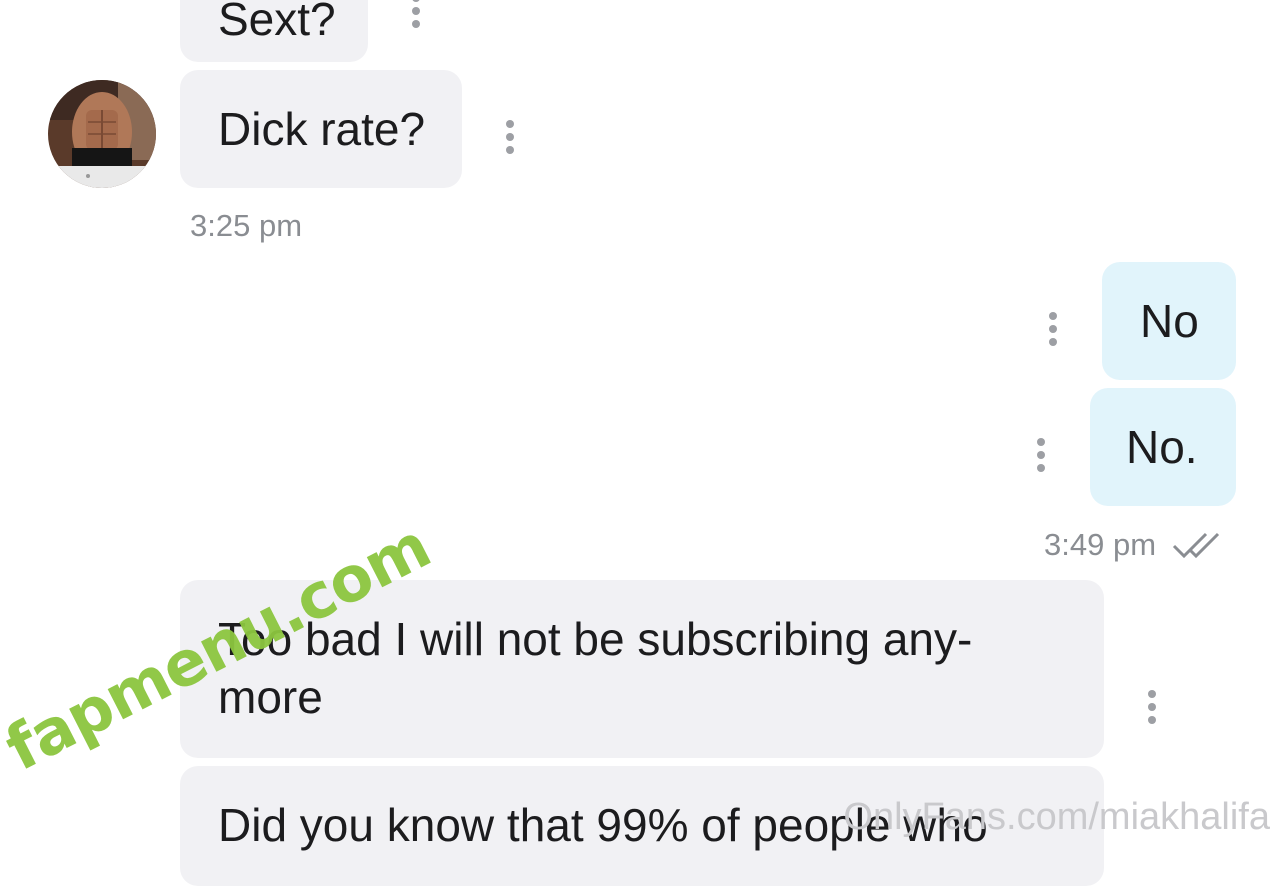  I want to click on message-text: No., so click(1162, 447).